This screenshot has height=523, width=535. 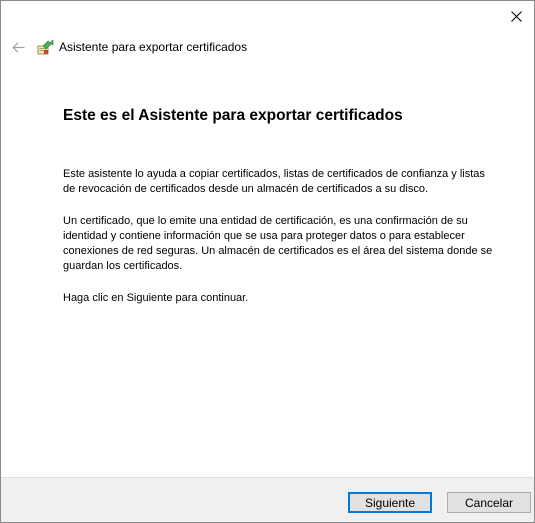 What do you see at coordinates (156, 298) in the screenshot?
I see `instruction-paragraph: Haga clic en Siguiente para continuar.` at bounding box center [156, 298].